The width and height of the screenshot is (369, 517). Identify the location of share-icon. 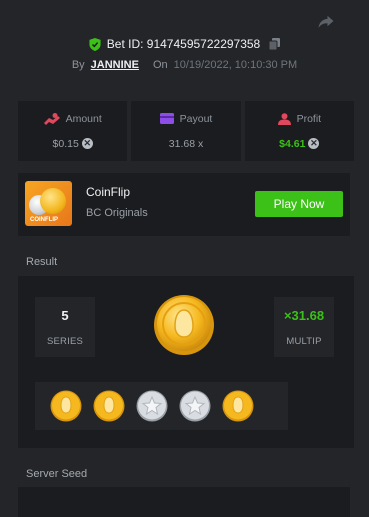
(326, 21).